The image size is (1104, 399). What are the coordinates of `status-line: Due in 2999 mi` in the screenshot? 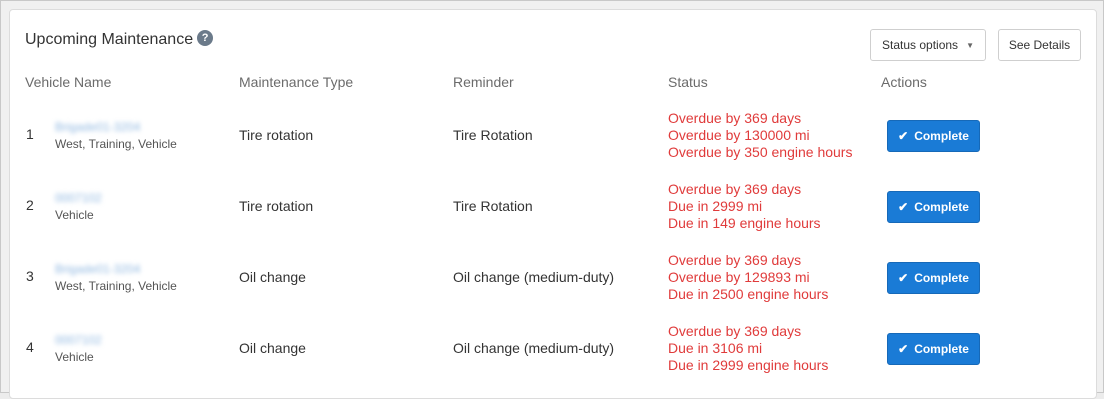 It's located at (715, 206).